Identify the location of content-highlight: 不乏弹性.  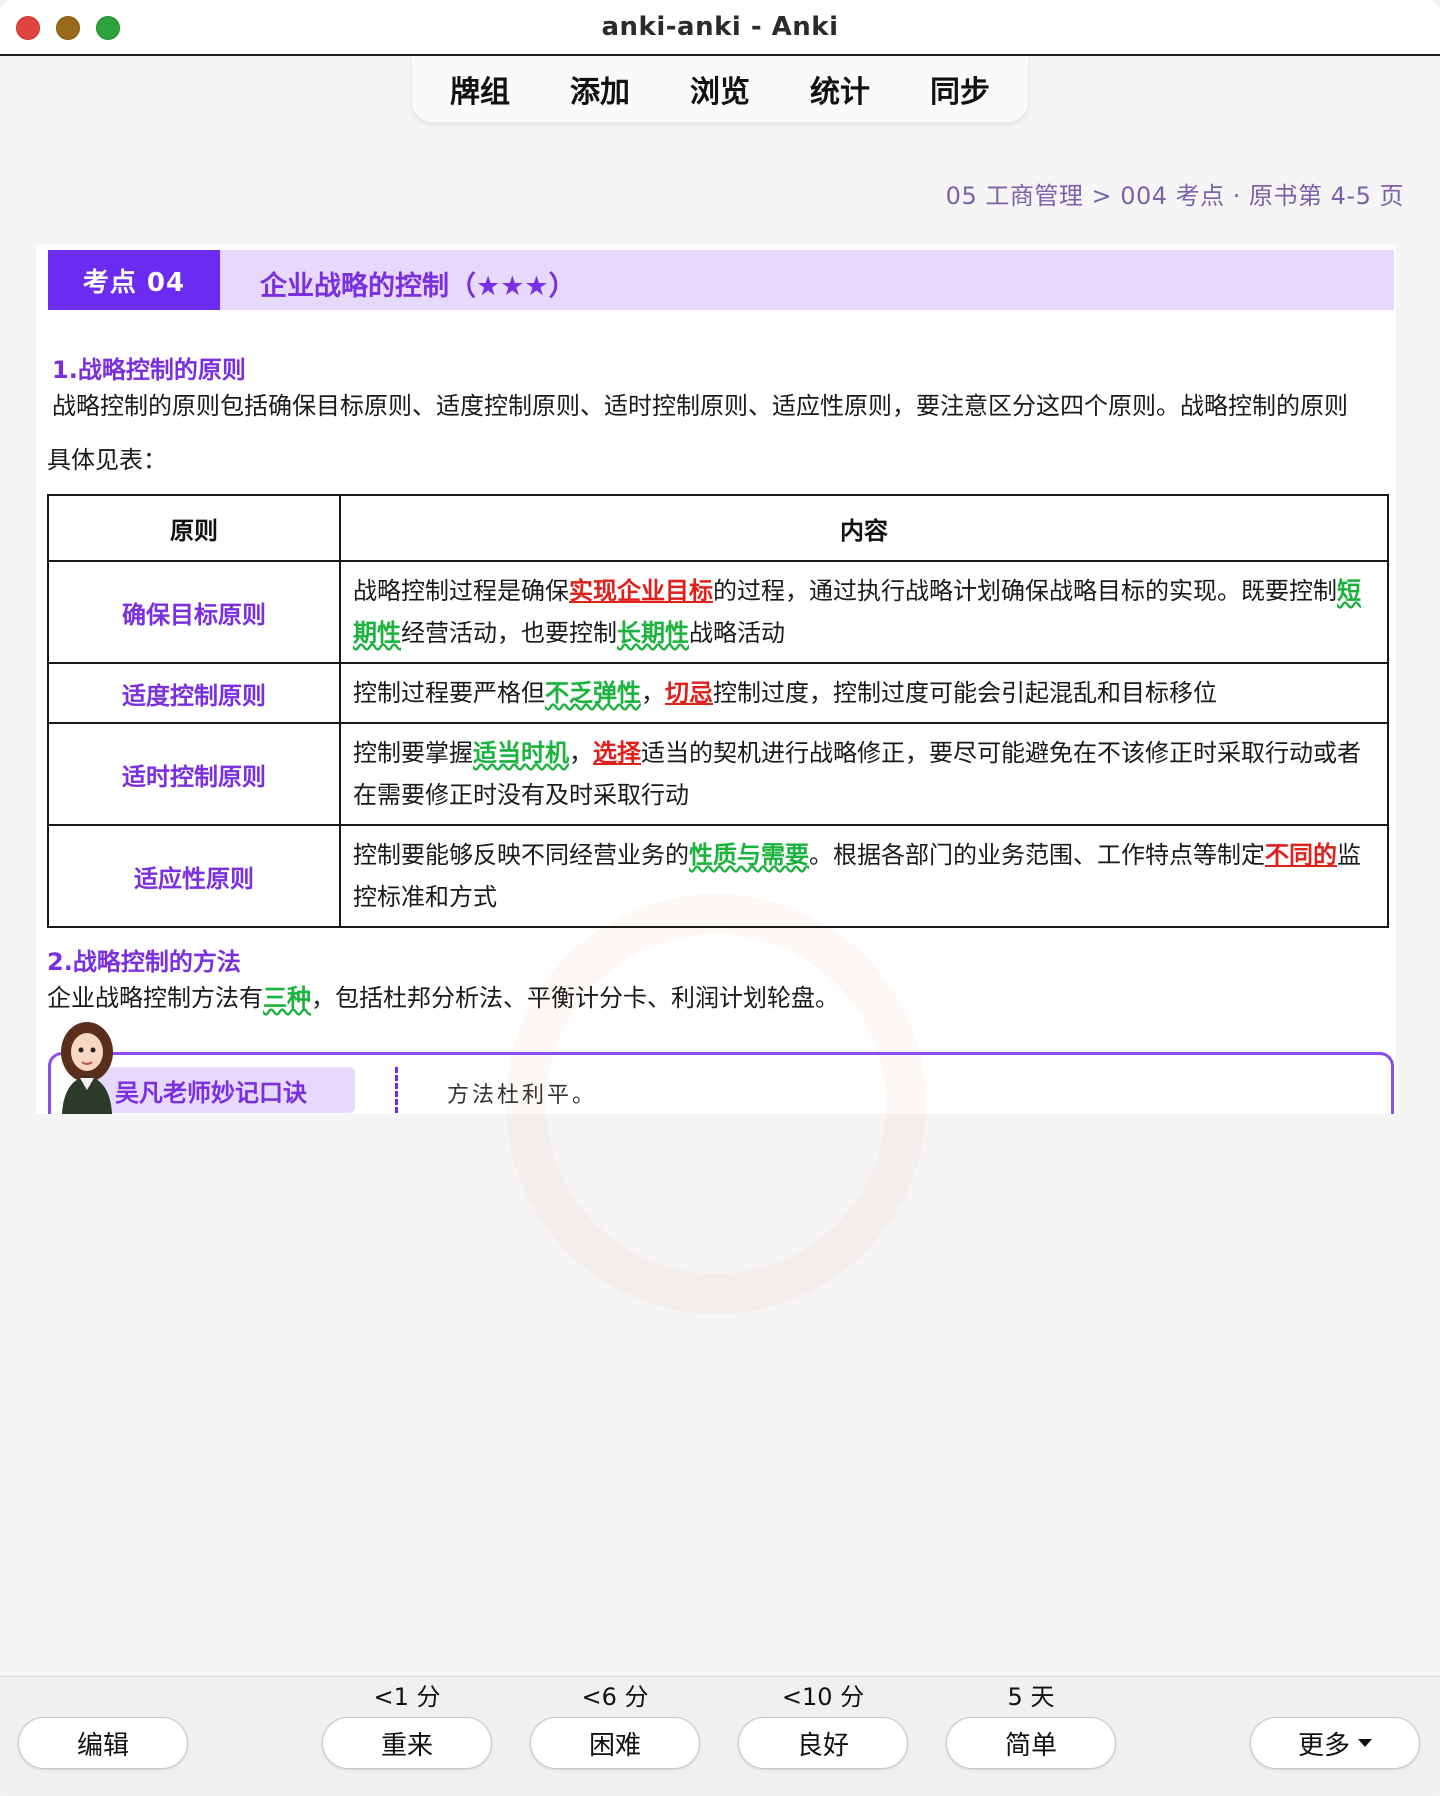
(593, 693).